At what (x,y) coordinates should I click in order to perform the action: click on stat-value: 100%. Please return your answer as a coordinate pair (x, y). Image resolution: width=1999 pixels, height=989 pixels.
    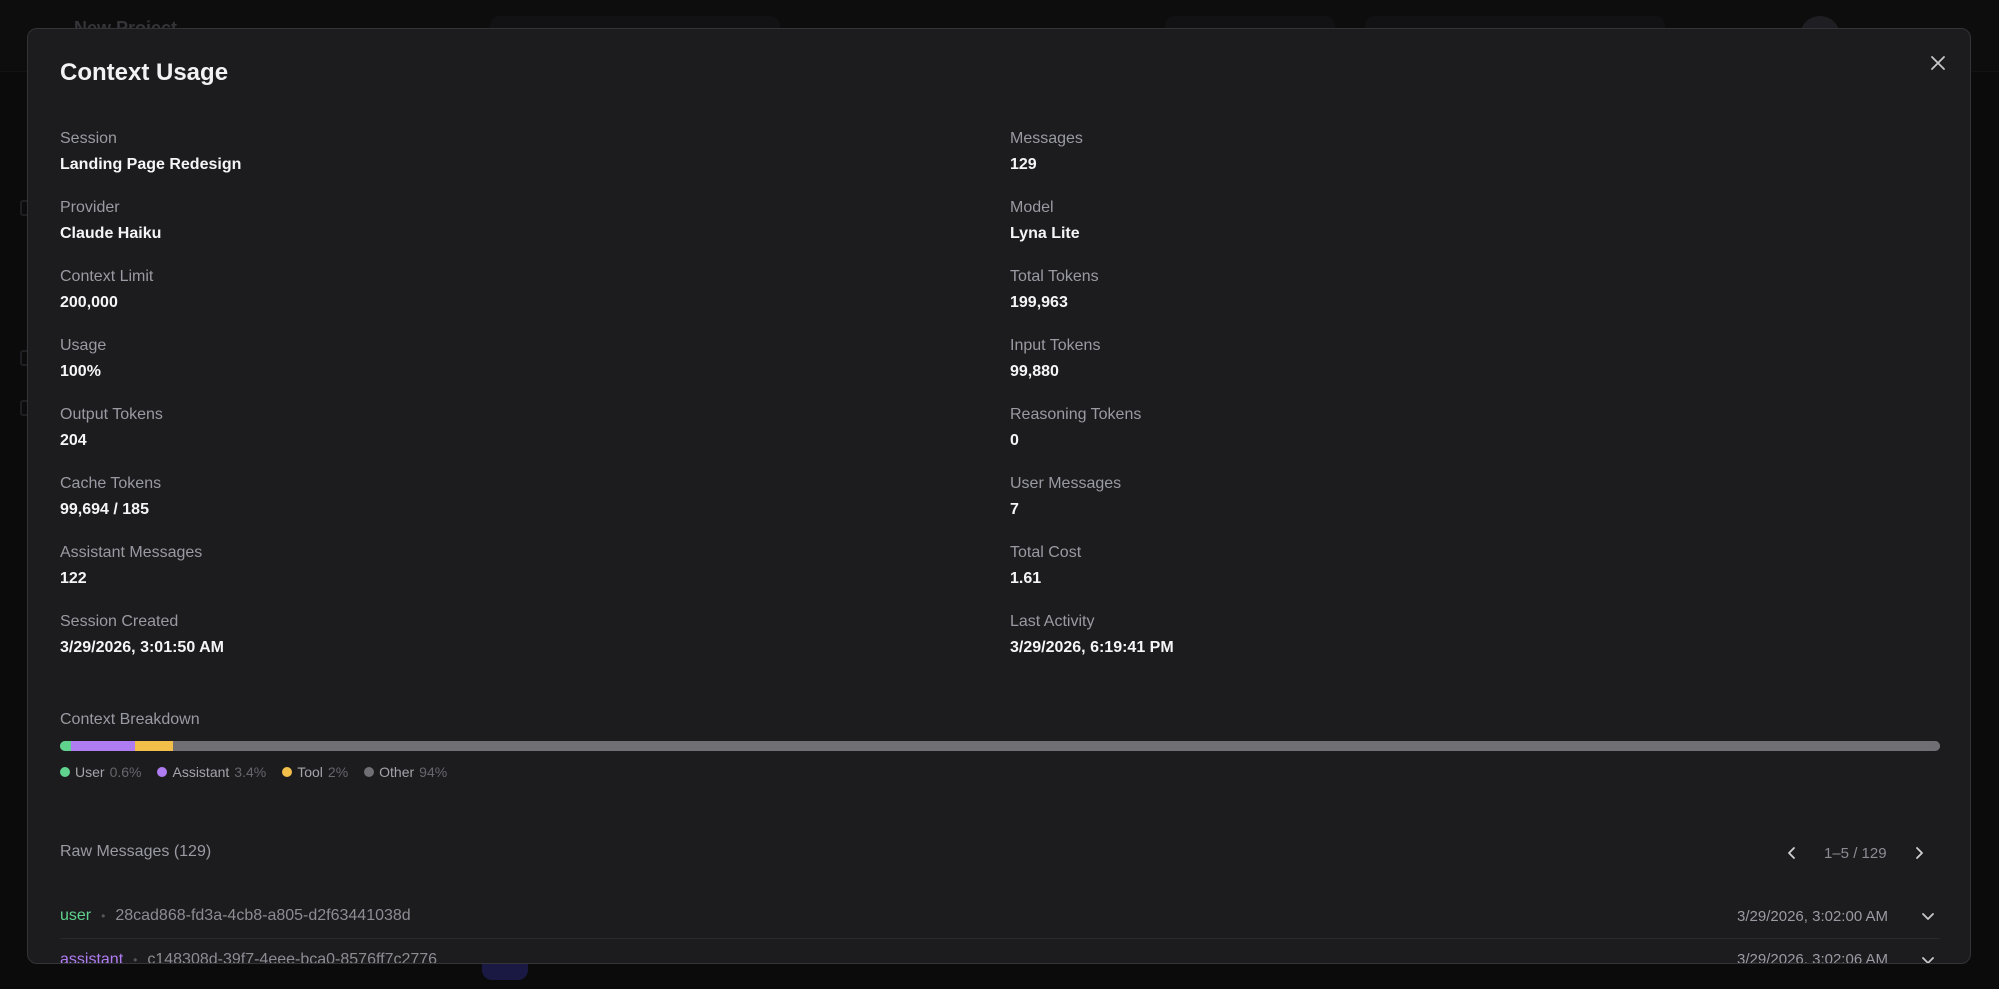
    Looking at the image, I should click on (80, 371).